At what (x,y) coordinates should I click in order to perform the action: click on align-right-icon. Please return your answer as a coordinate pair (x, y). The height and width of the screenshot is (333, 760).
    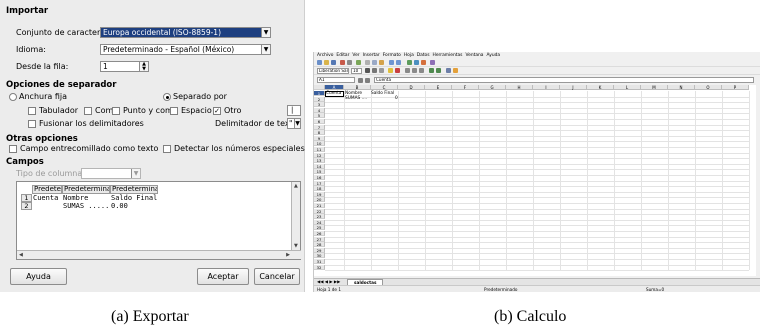
    Looking at the image, I should click on (421, 70).